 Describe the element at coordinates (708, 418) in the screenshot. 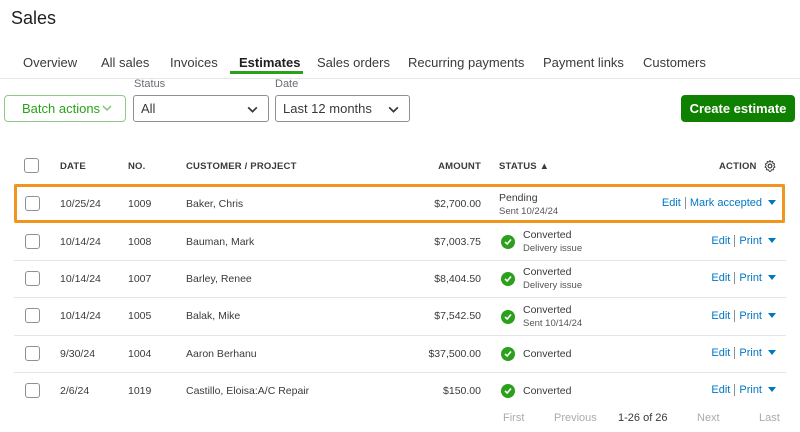

I see `pager-next: Next` at that location.